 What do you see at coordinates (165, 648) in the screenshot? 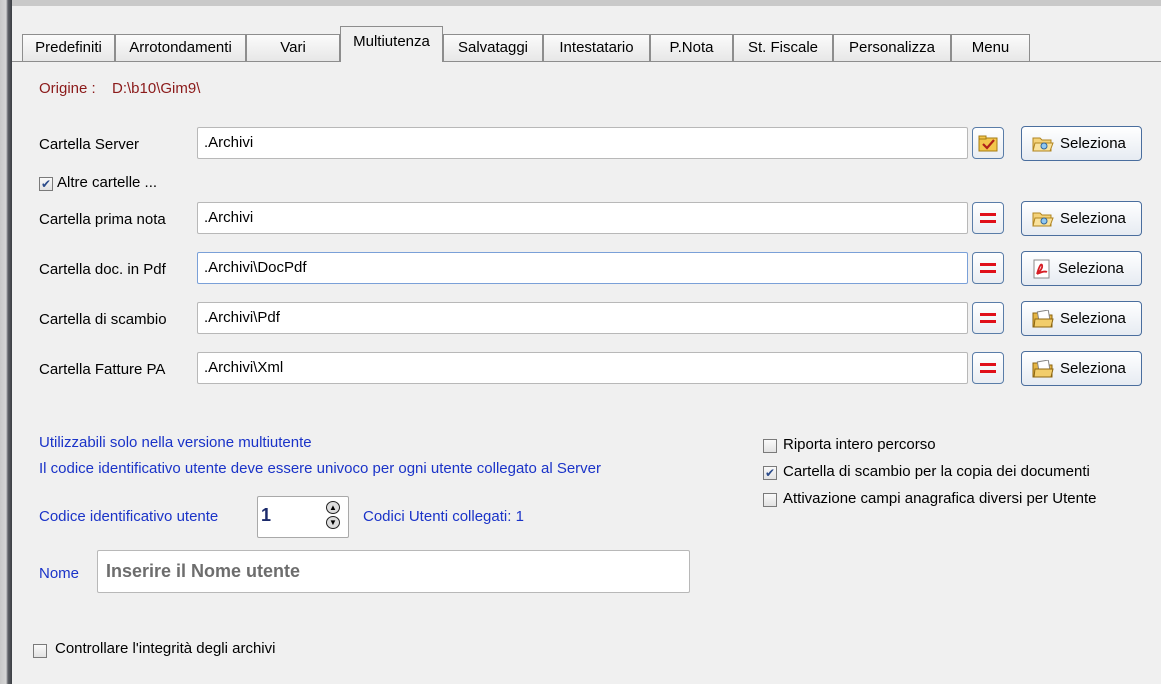
I see `integrity-label: Controllare l'integrità degli archivi` at bounding box center [165, 648].